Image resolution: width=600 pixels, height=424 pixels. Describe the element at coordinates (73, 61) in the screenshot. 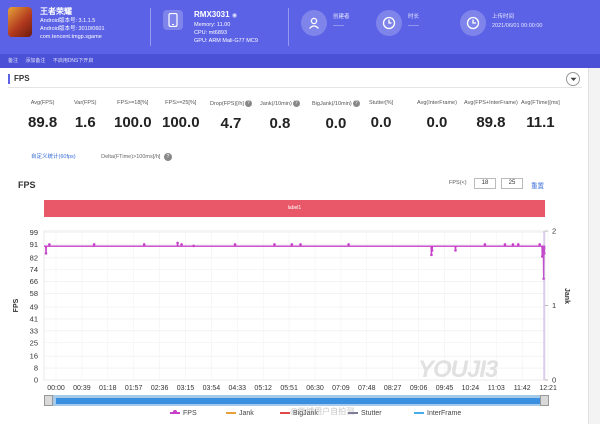

I see `dns-note: 不启用DNS下开启` at that location.